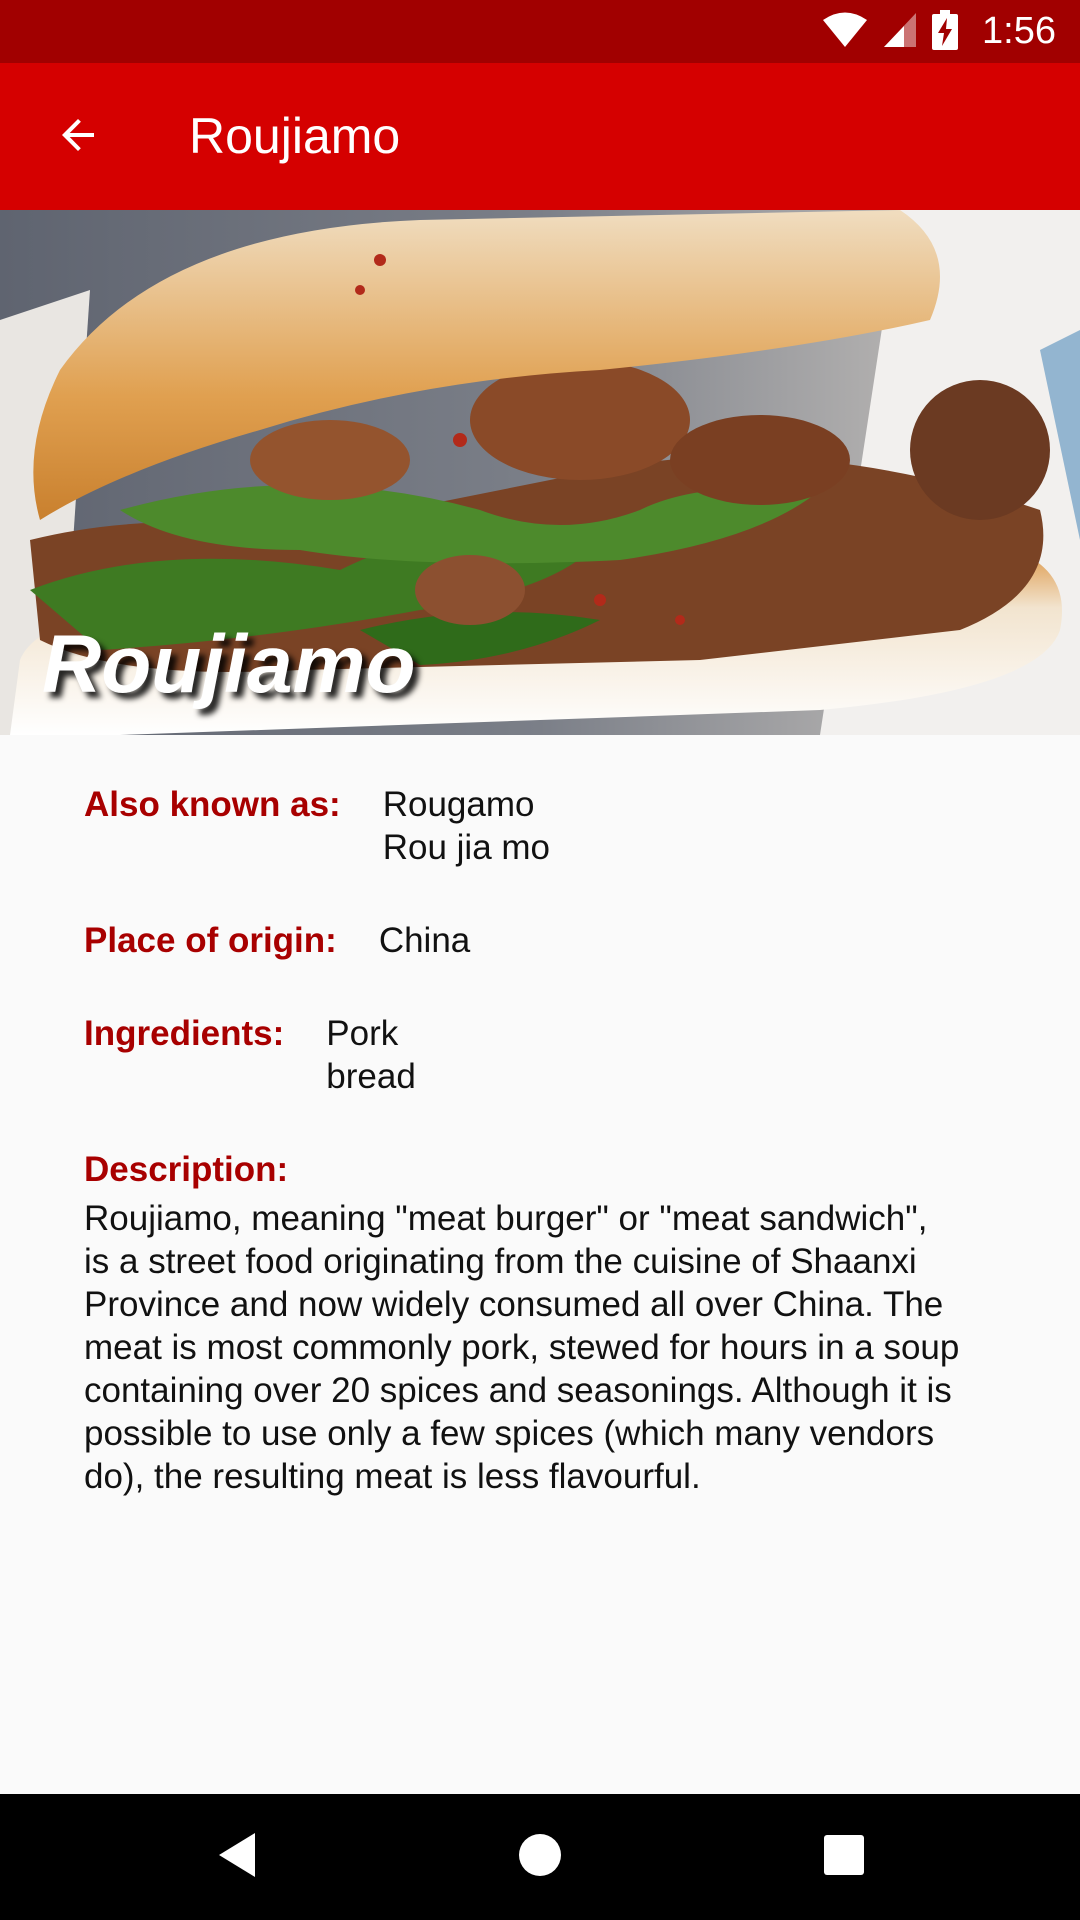  Describe the element at coordinates (945, 31) in the screenshot. I see `battery-charging-icon` at that location.